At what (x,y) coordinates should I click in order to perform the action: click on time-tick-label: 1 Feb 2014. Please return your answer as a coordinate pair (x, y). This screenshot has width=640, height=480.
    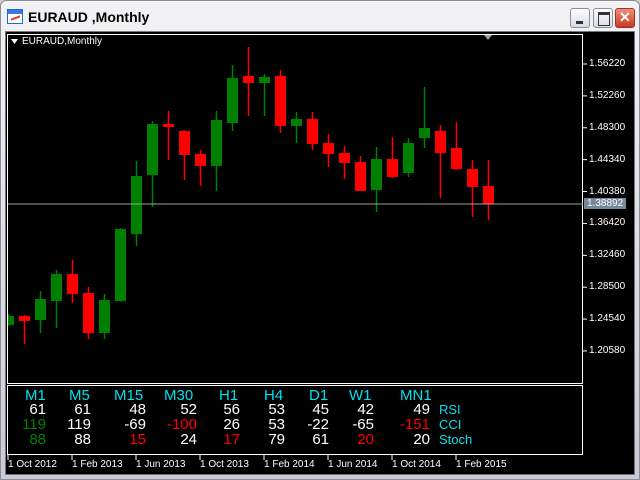
    Looking at the image, I should click on (289, 464).